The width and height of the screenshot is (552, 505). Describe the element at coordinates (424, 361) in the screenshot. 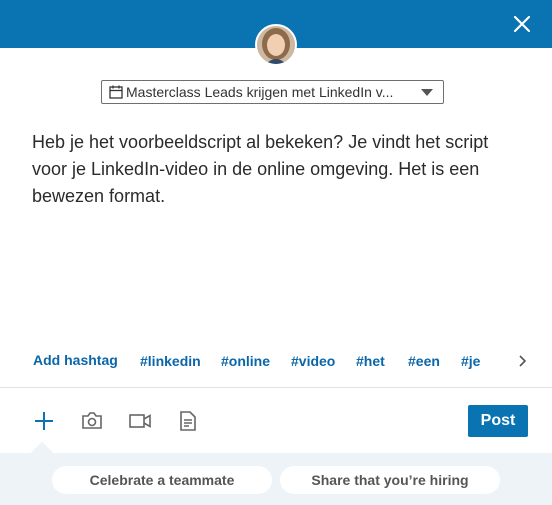

I see `hashtag-suggestion: #een` at that location.